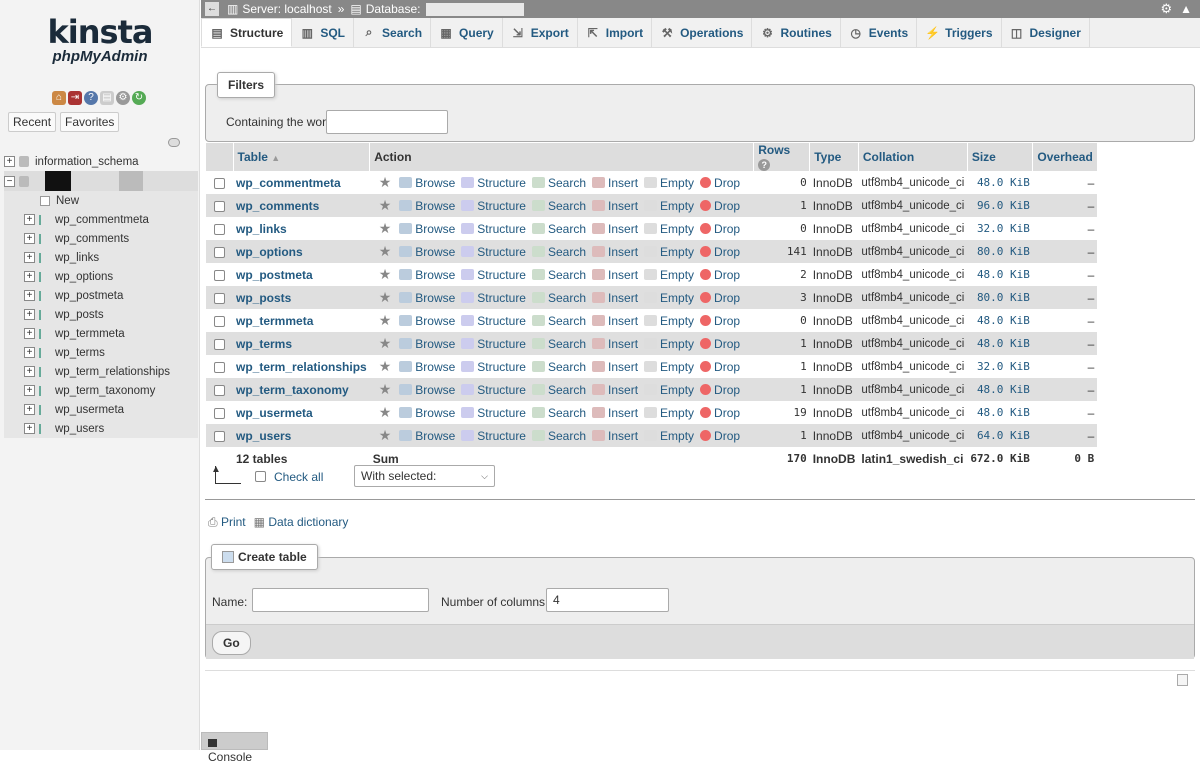 The width and height of the screenshot is (1200, 764). I want to click on tree-table-label: wp_term_taxonomy, so click(105, 391).